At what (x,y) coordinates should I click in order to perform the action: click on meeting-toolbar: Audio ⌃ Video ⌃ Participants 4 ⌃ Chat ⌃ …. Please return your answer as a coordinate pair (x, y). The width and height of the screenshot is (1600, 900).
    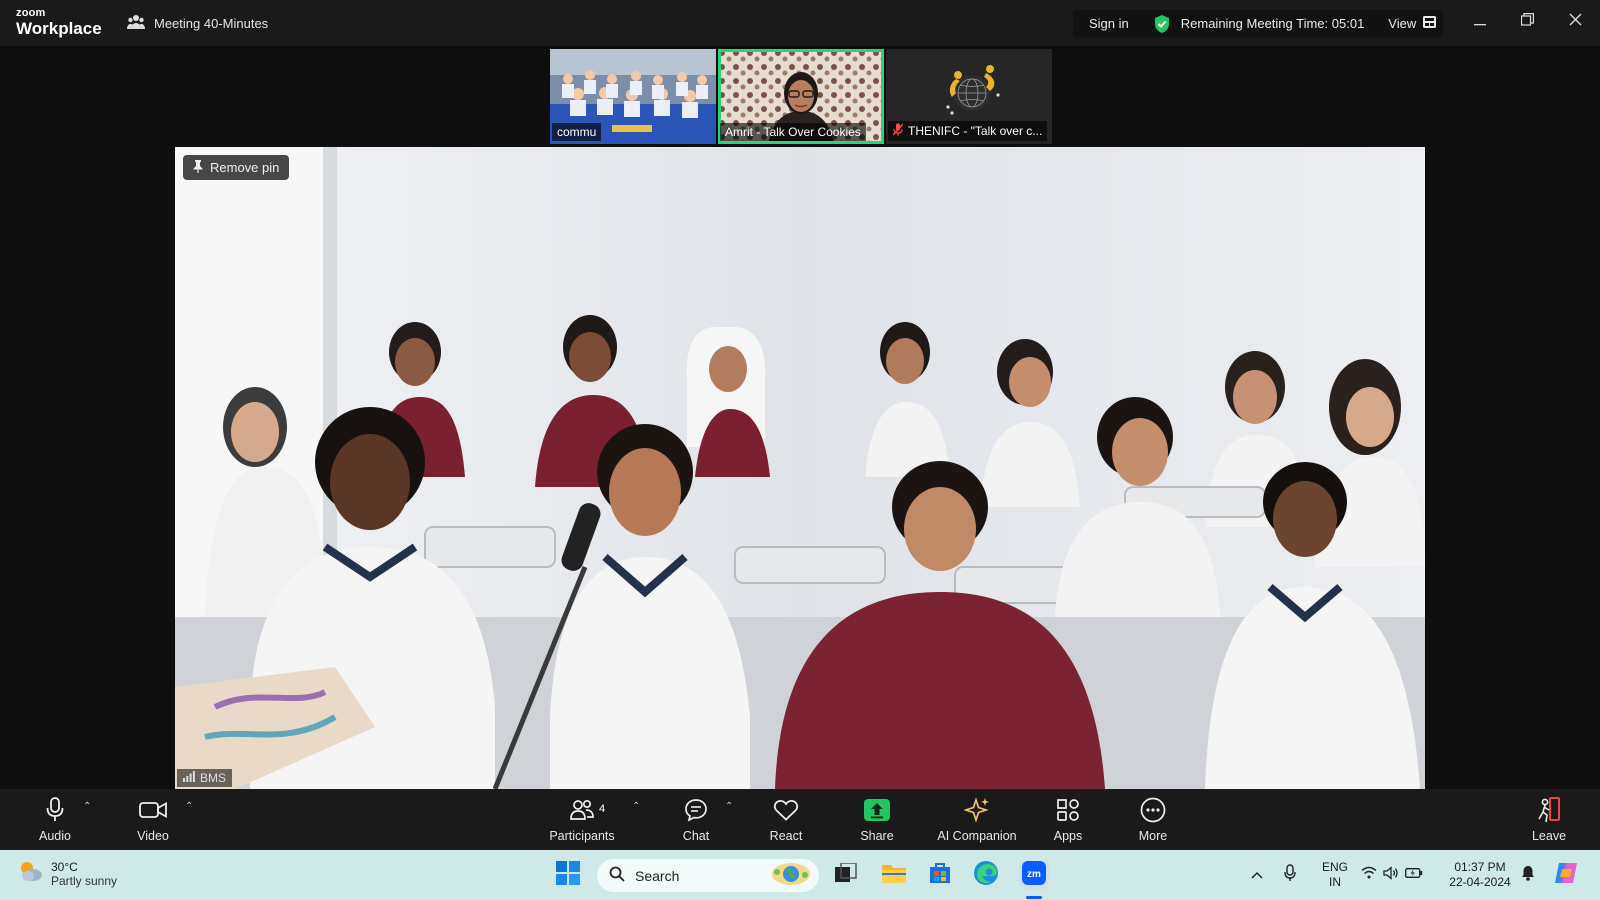
    Looking at the image, I should click on (800, 819).